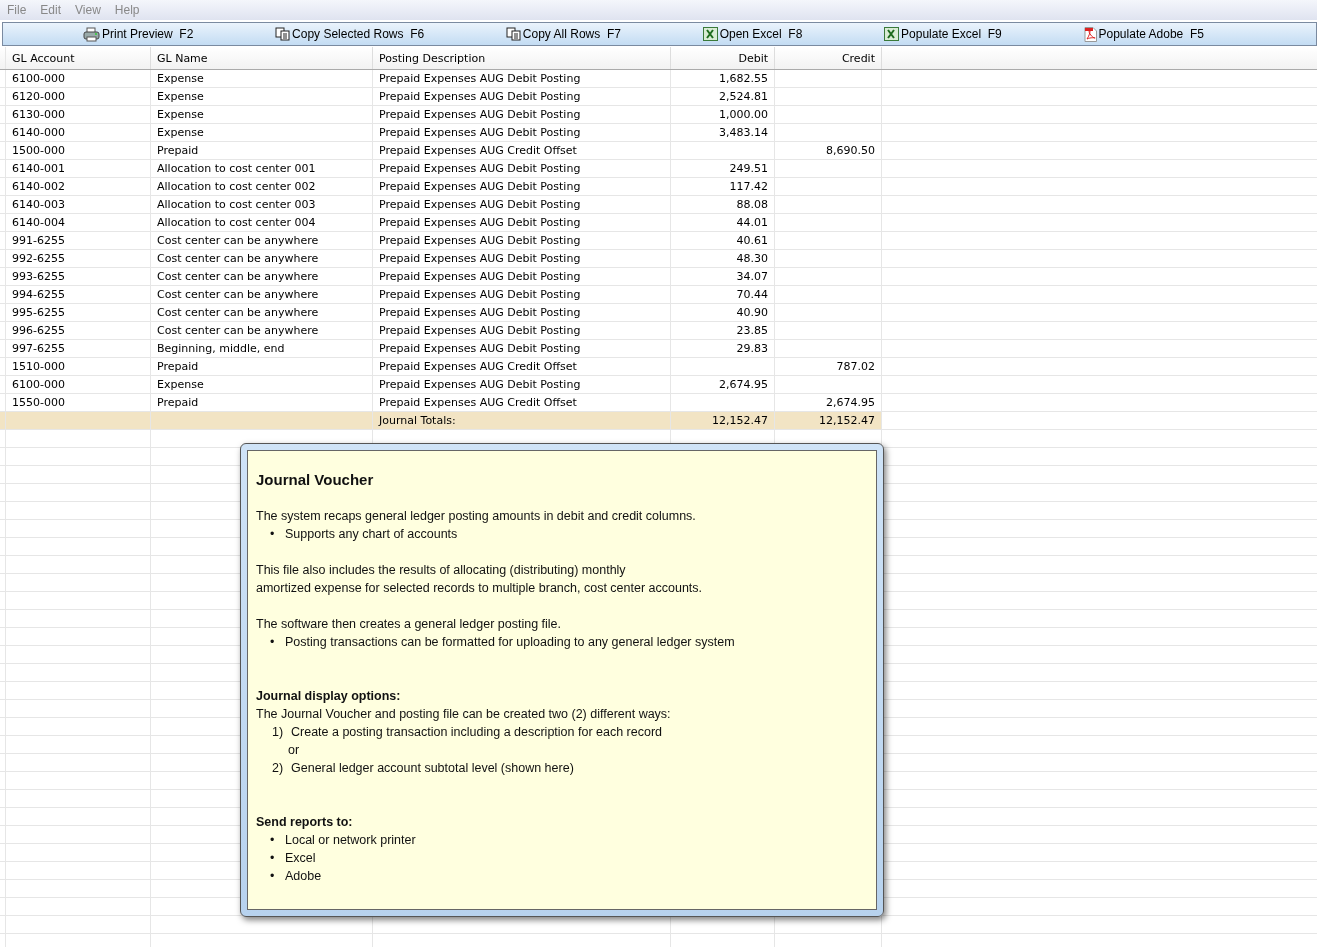 This screenshot has width=1317, height=947. What do you see at coordinates (828, 58) in the screenshot?
I see `column-header: Credit` at bounding box center [828, 58].